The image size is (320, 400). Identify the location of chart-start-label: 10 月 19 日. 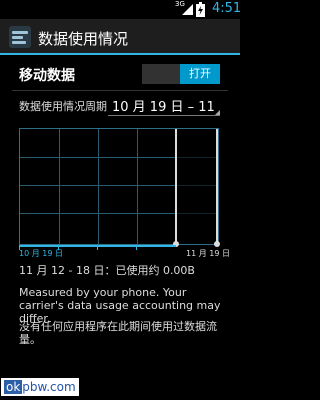
(41, 253).